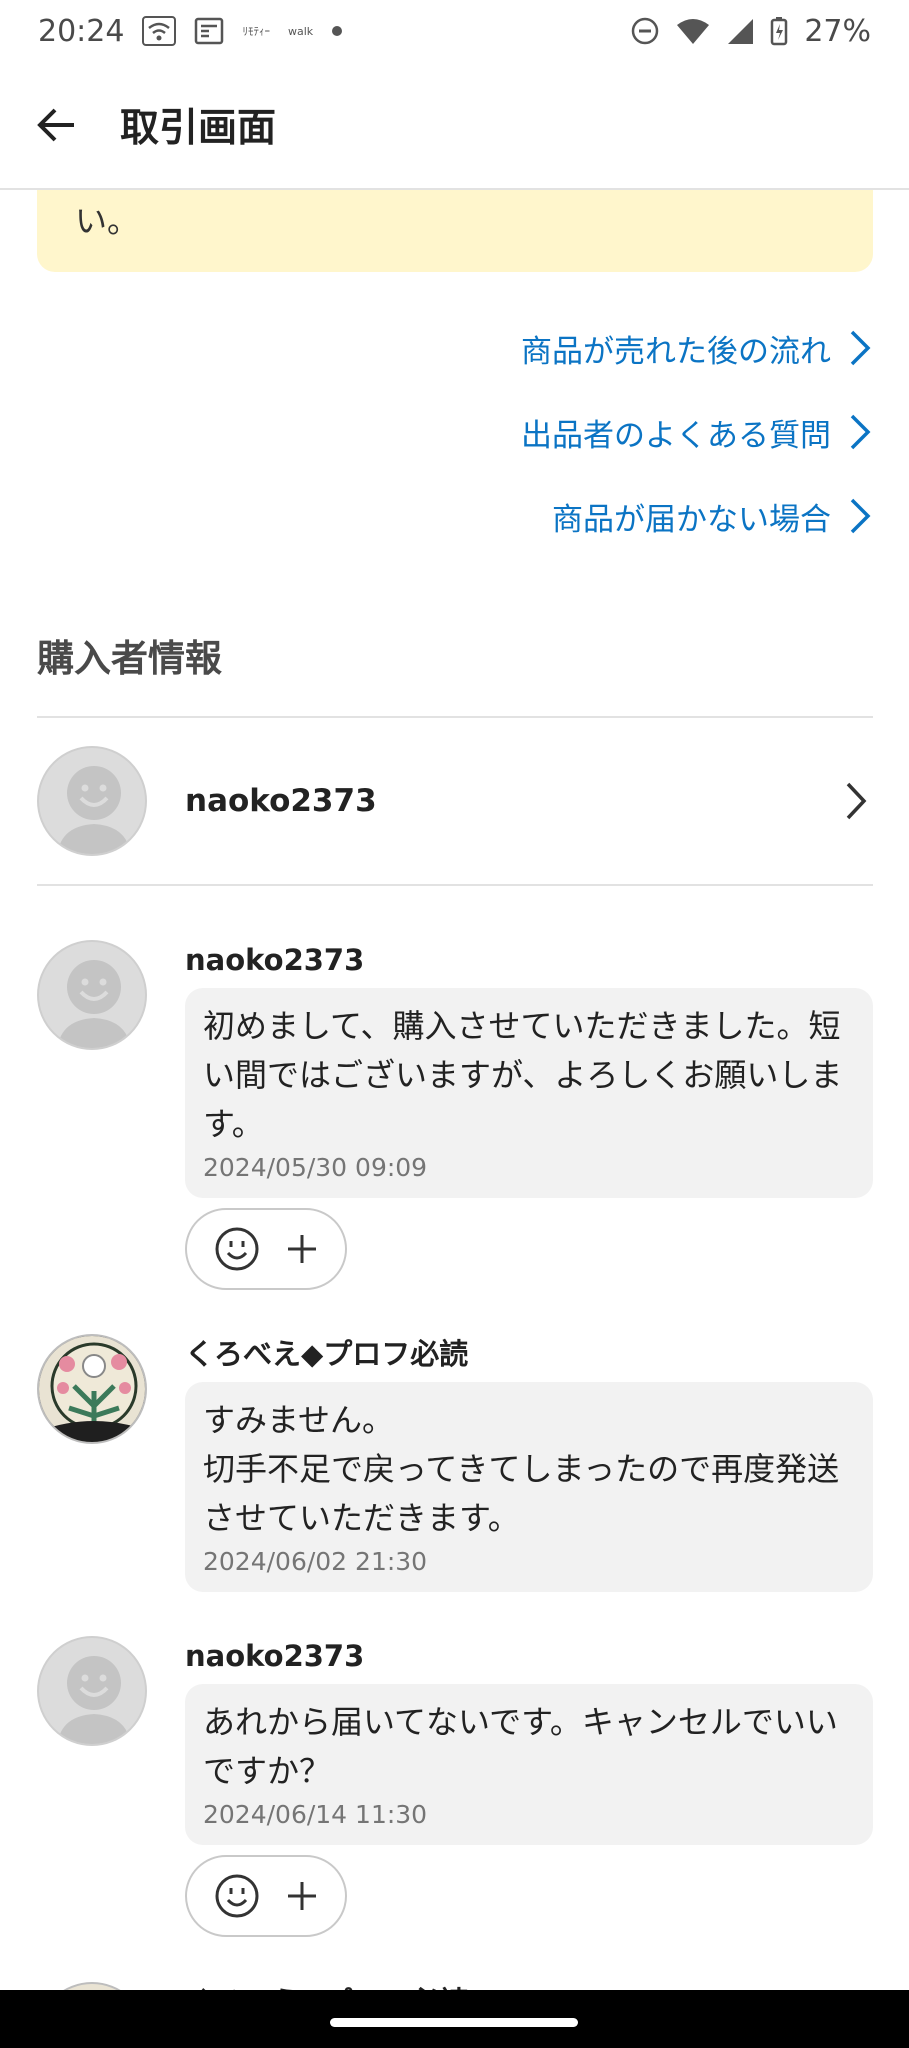 This screenshot has width=909, height=2048. I want to click on do-not-disturb-icon, so click(645, 31).